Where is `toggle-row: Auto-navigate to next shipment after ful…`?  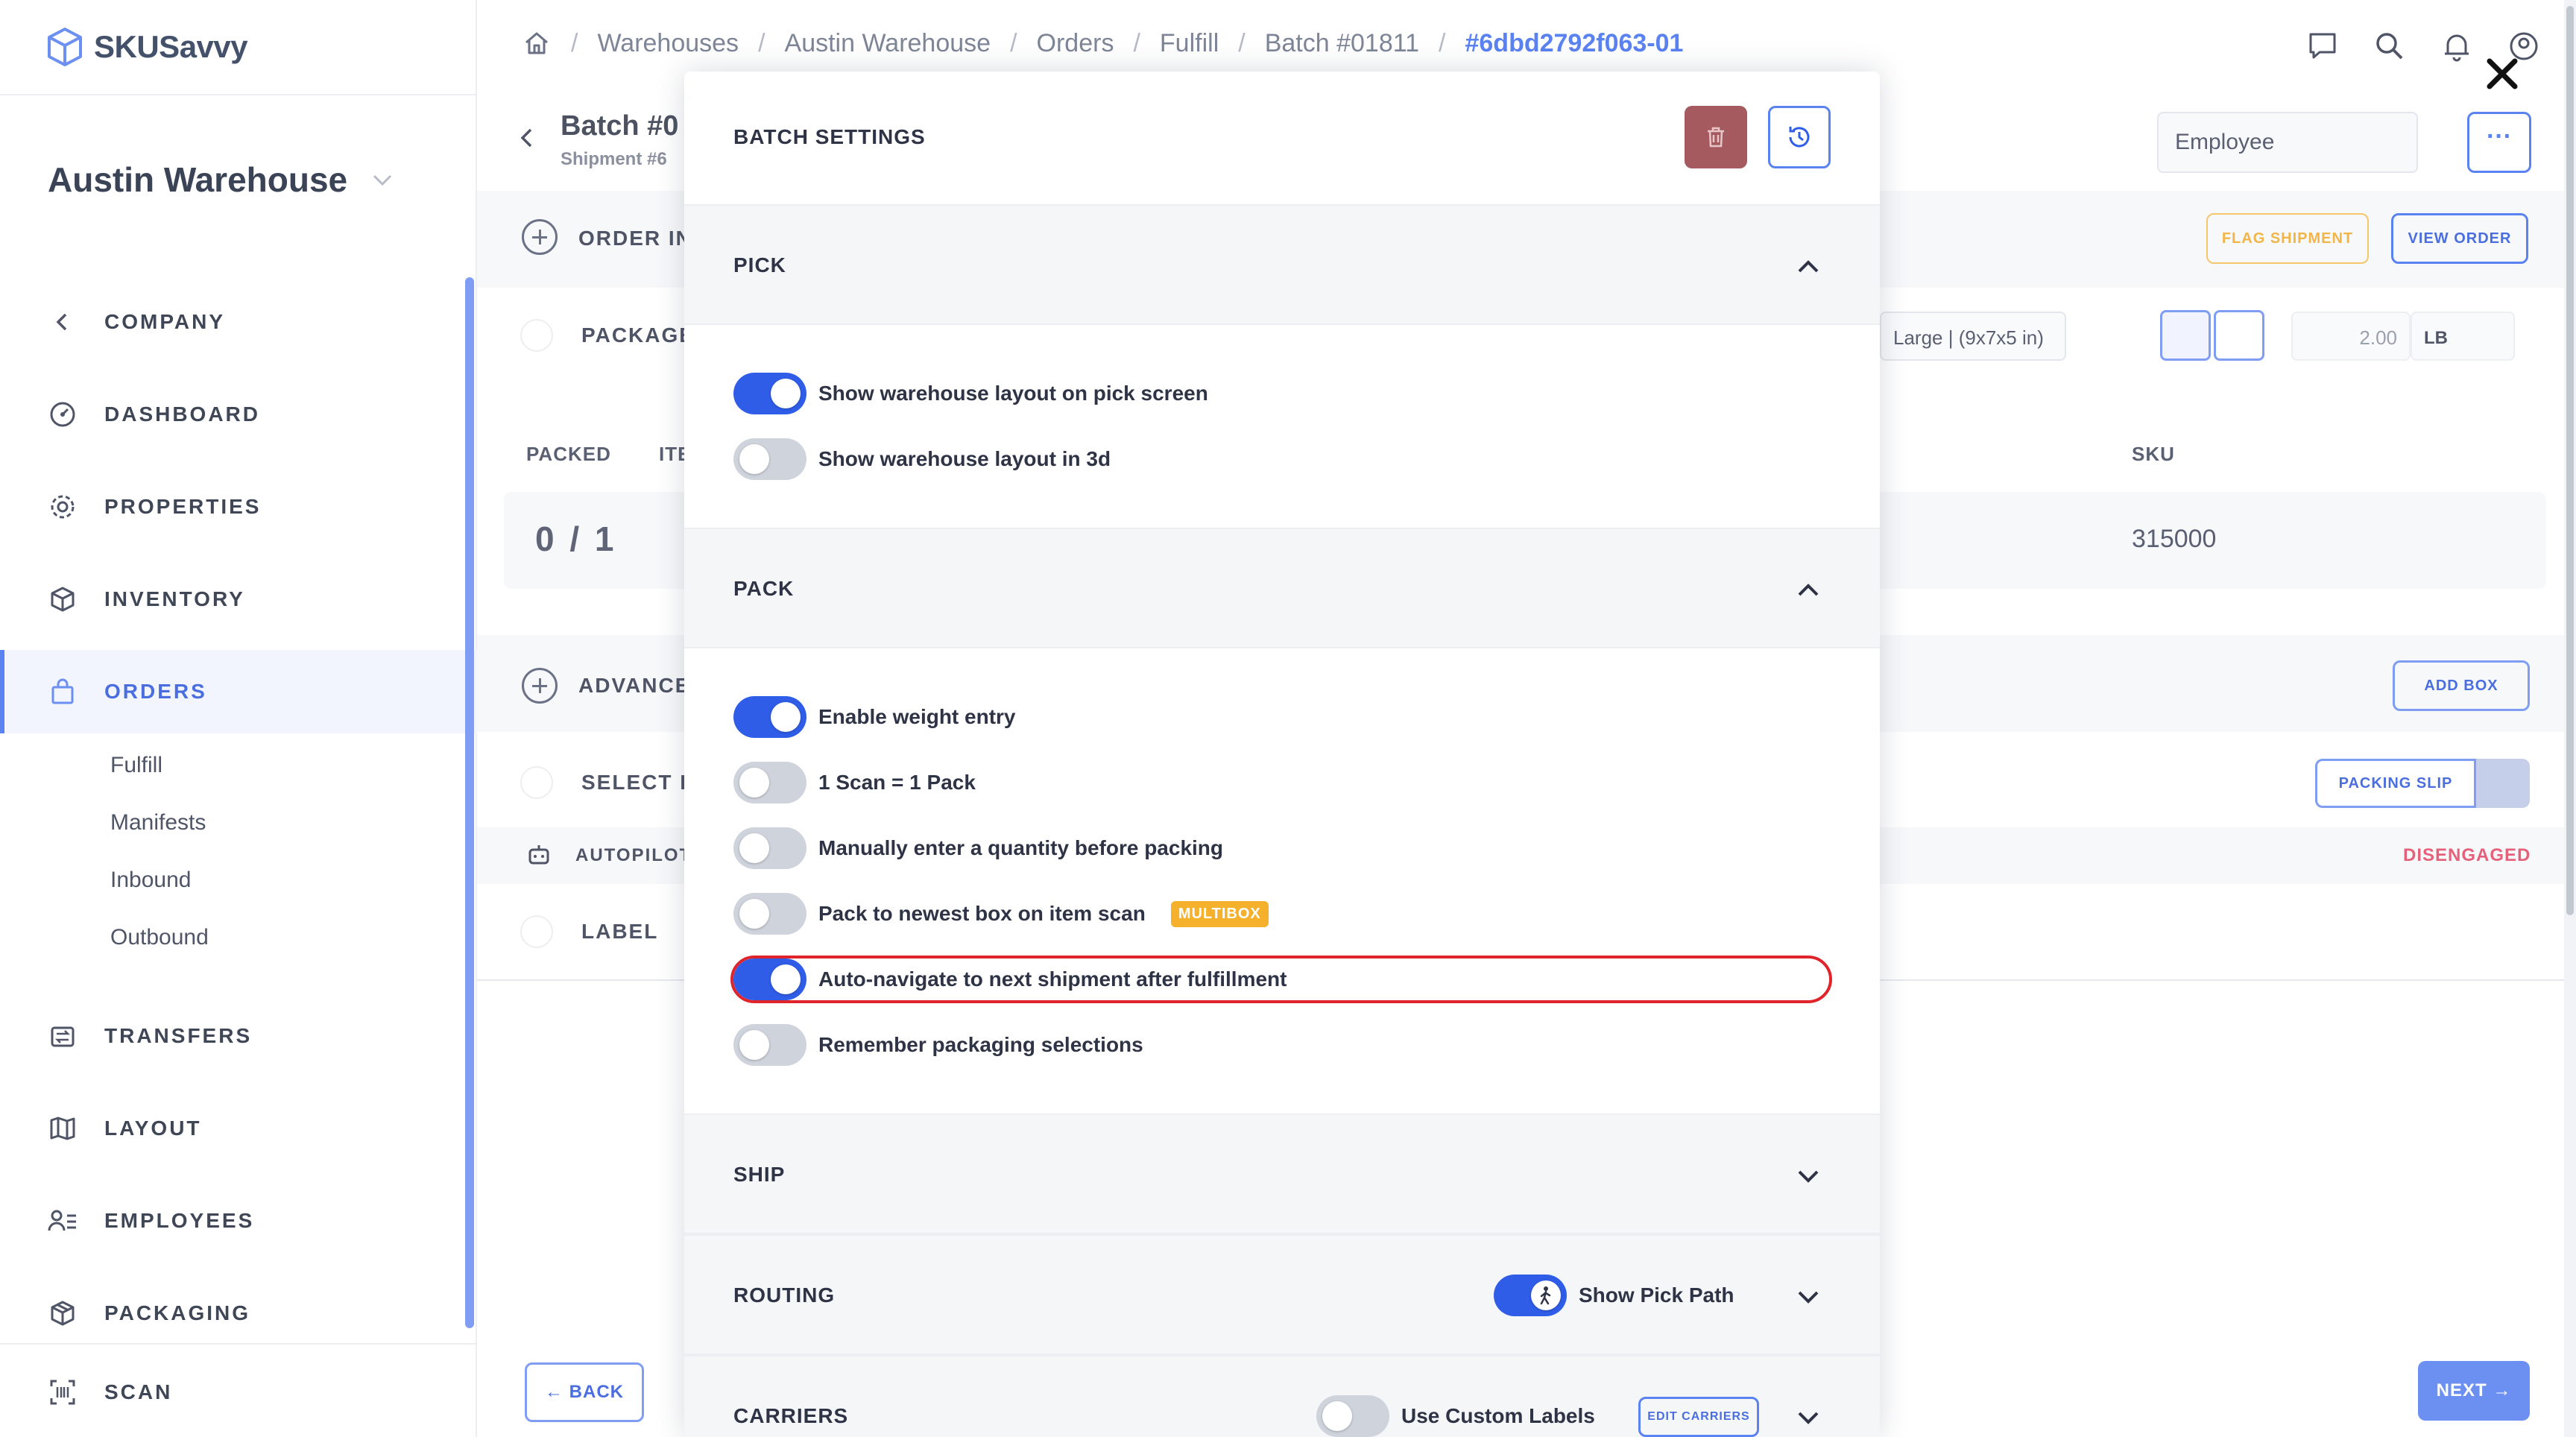 toggle-row: Auto-navigate to next shipment after ful… is located at coordinates (1010, 980).